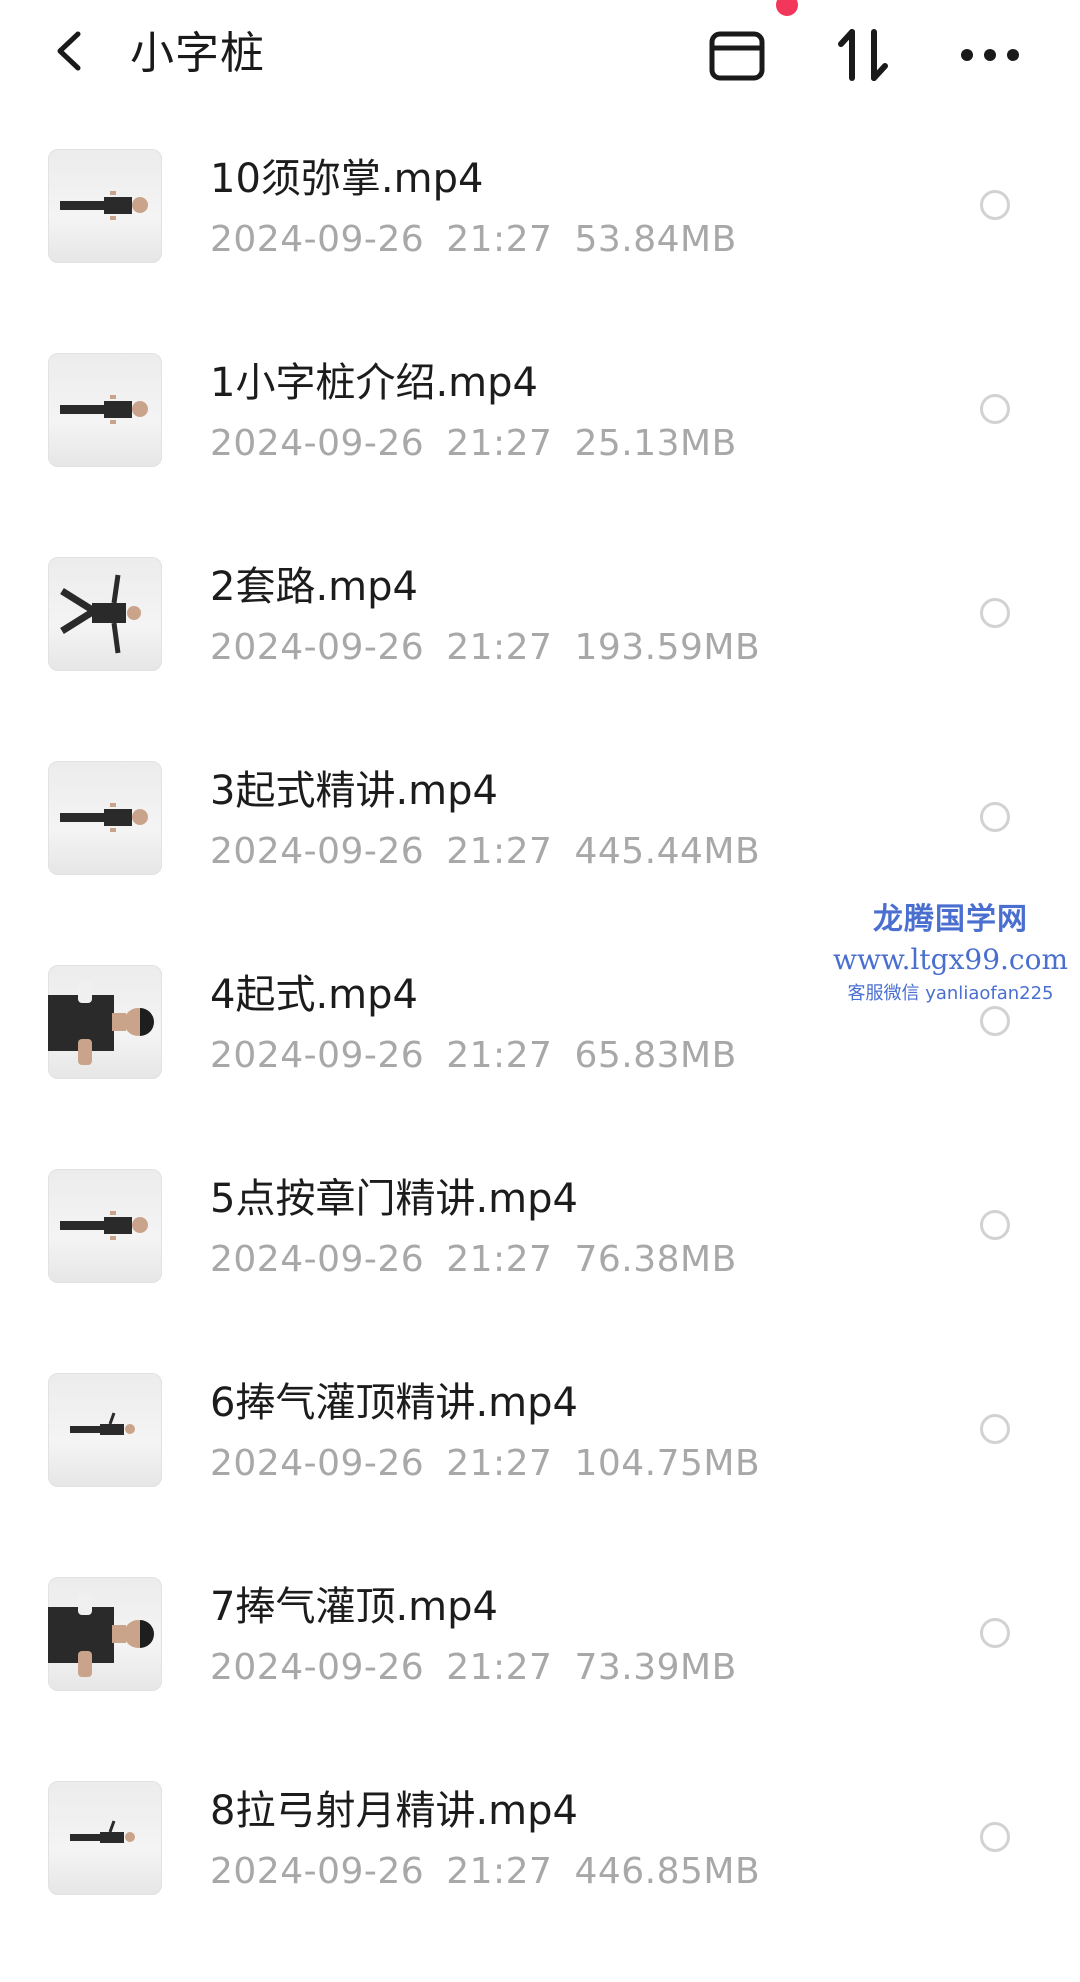  Describe the element at coordinates (950, 959) in the screenshot. I see `watermark-url: www.ltgx99.com` at that location.